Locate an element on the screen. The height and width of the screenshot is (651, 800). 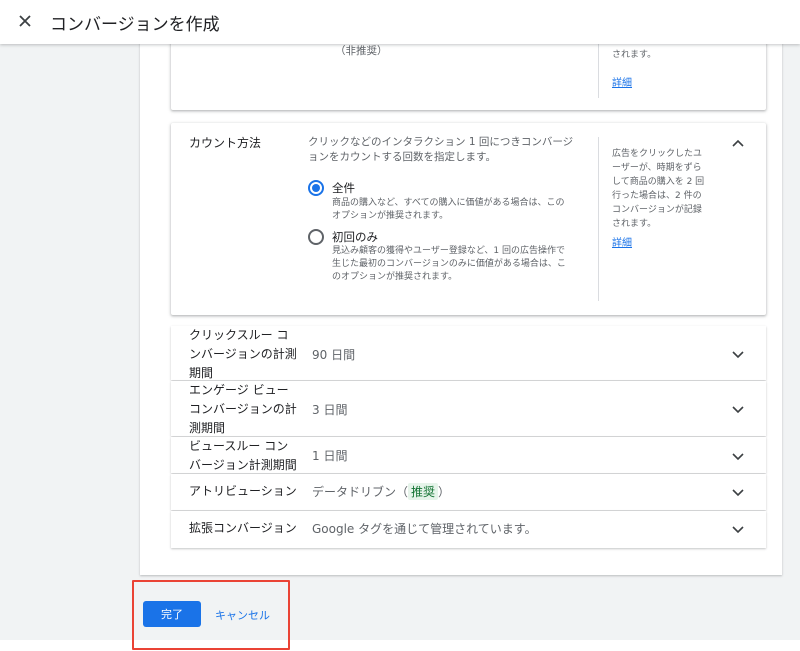
top-bar: コンバージョンを作成 is located at coordinates (400, 22).